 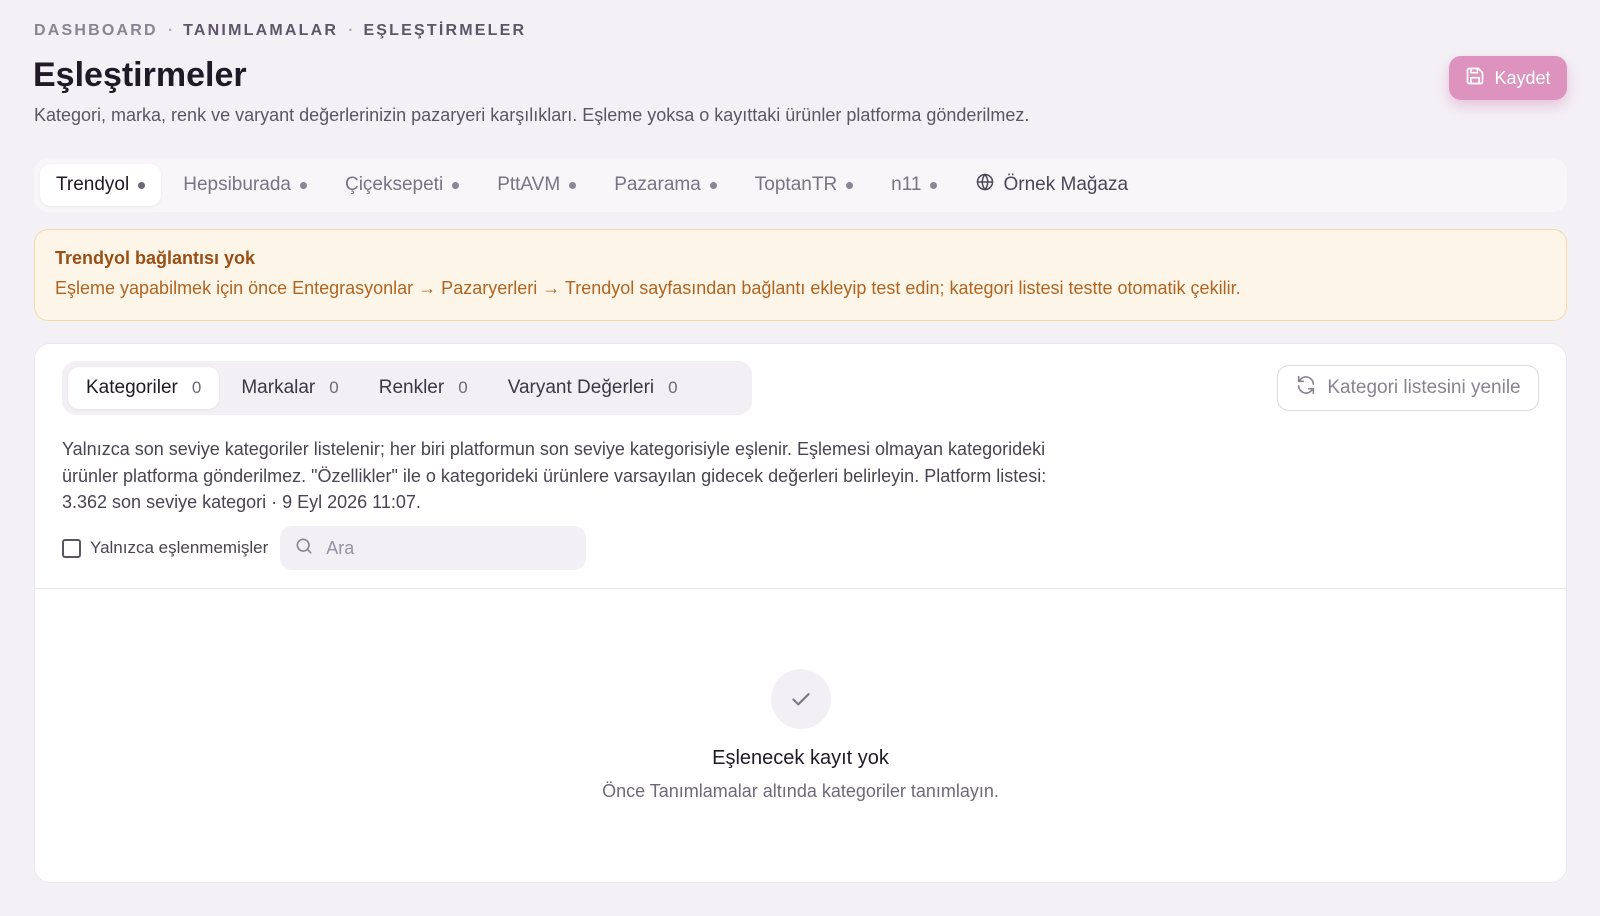 I want to click on breadcrumb-item-tanimlamalar: TANIMLAMALAR, so click(x=260, y=31).